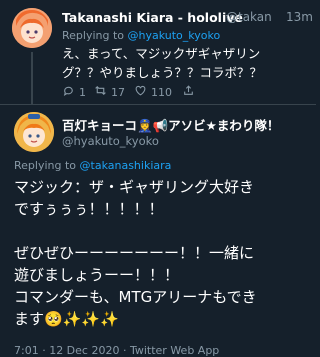  I want to click on tweet-text-line: 遊びましょうーー！！！, so click(97, 275).